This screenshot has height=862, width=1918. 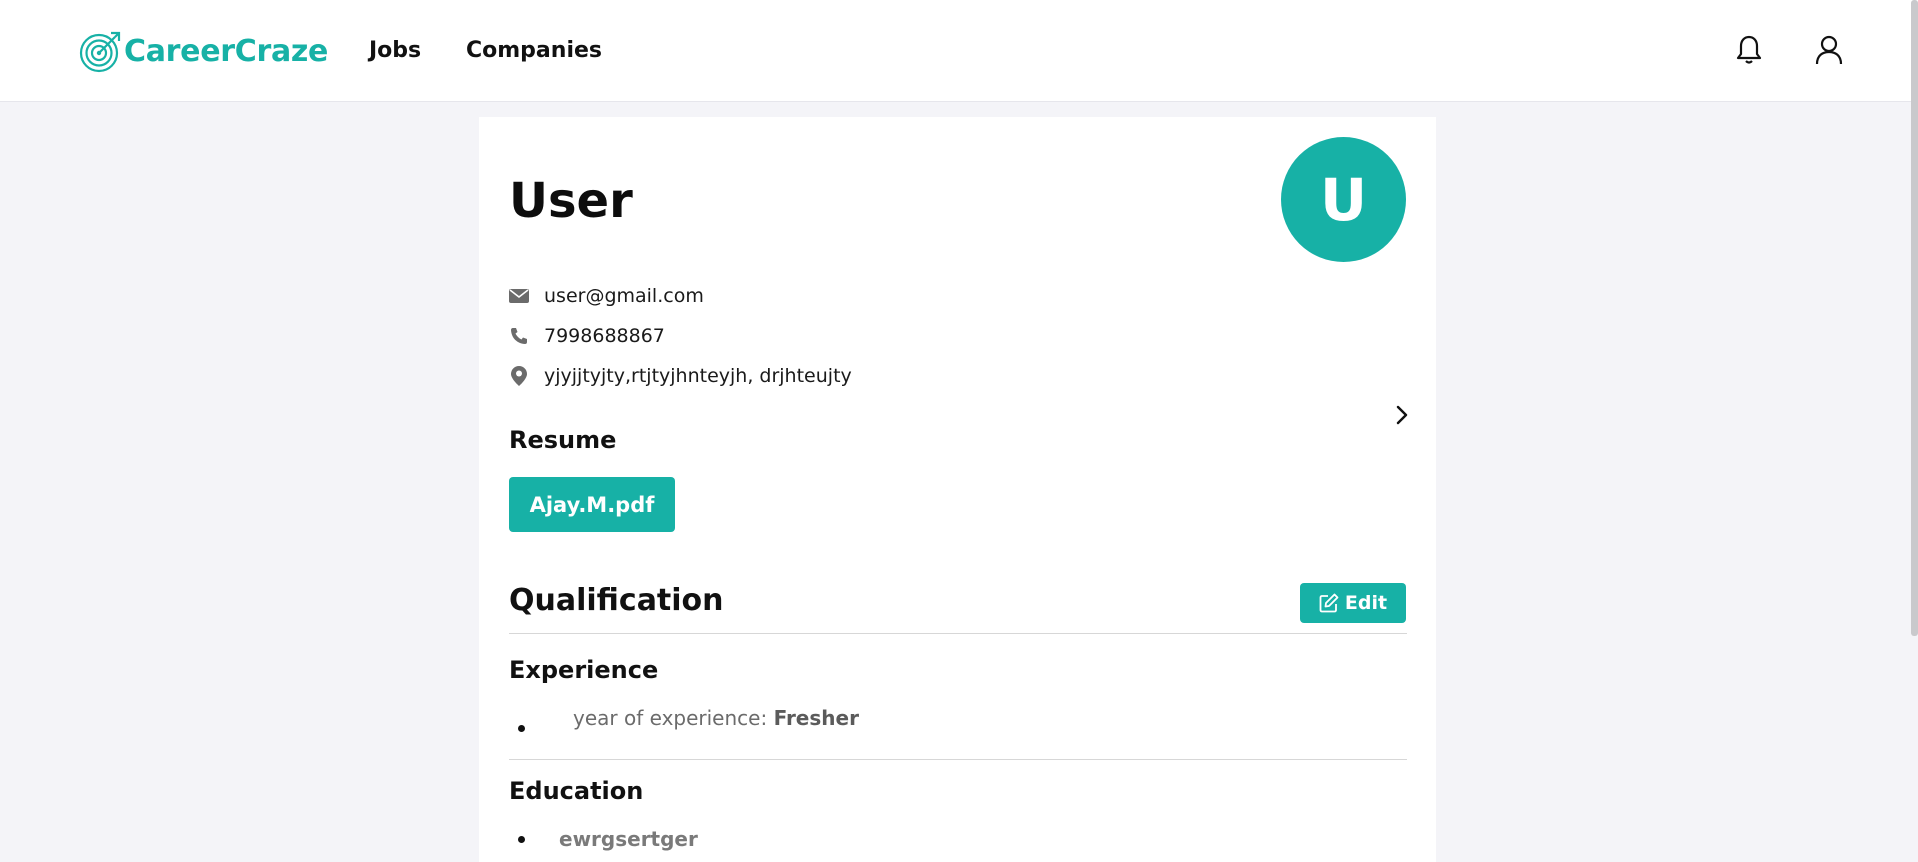 What do you see at coordinates (395, 50) in the screenshot?
I see `nav-jobs-link: Jobs` at bounding box center [395, 50].